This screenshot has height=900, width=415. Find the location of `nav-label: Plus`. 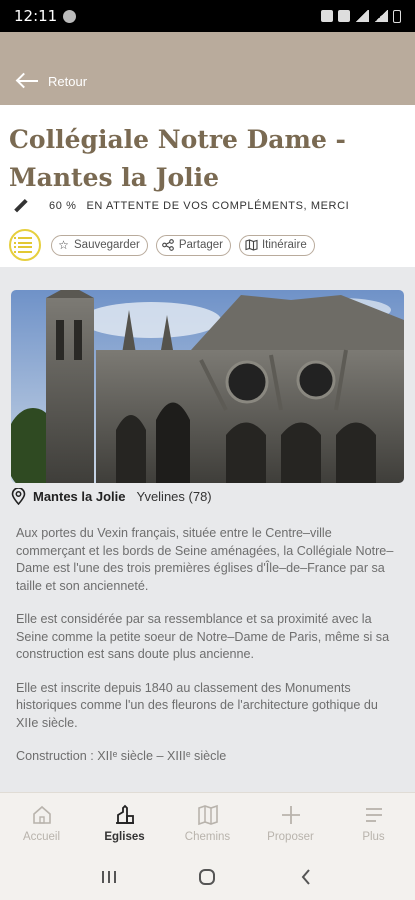

nav-label: Plus is located at coordinates (373, 837).